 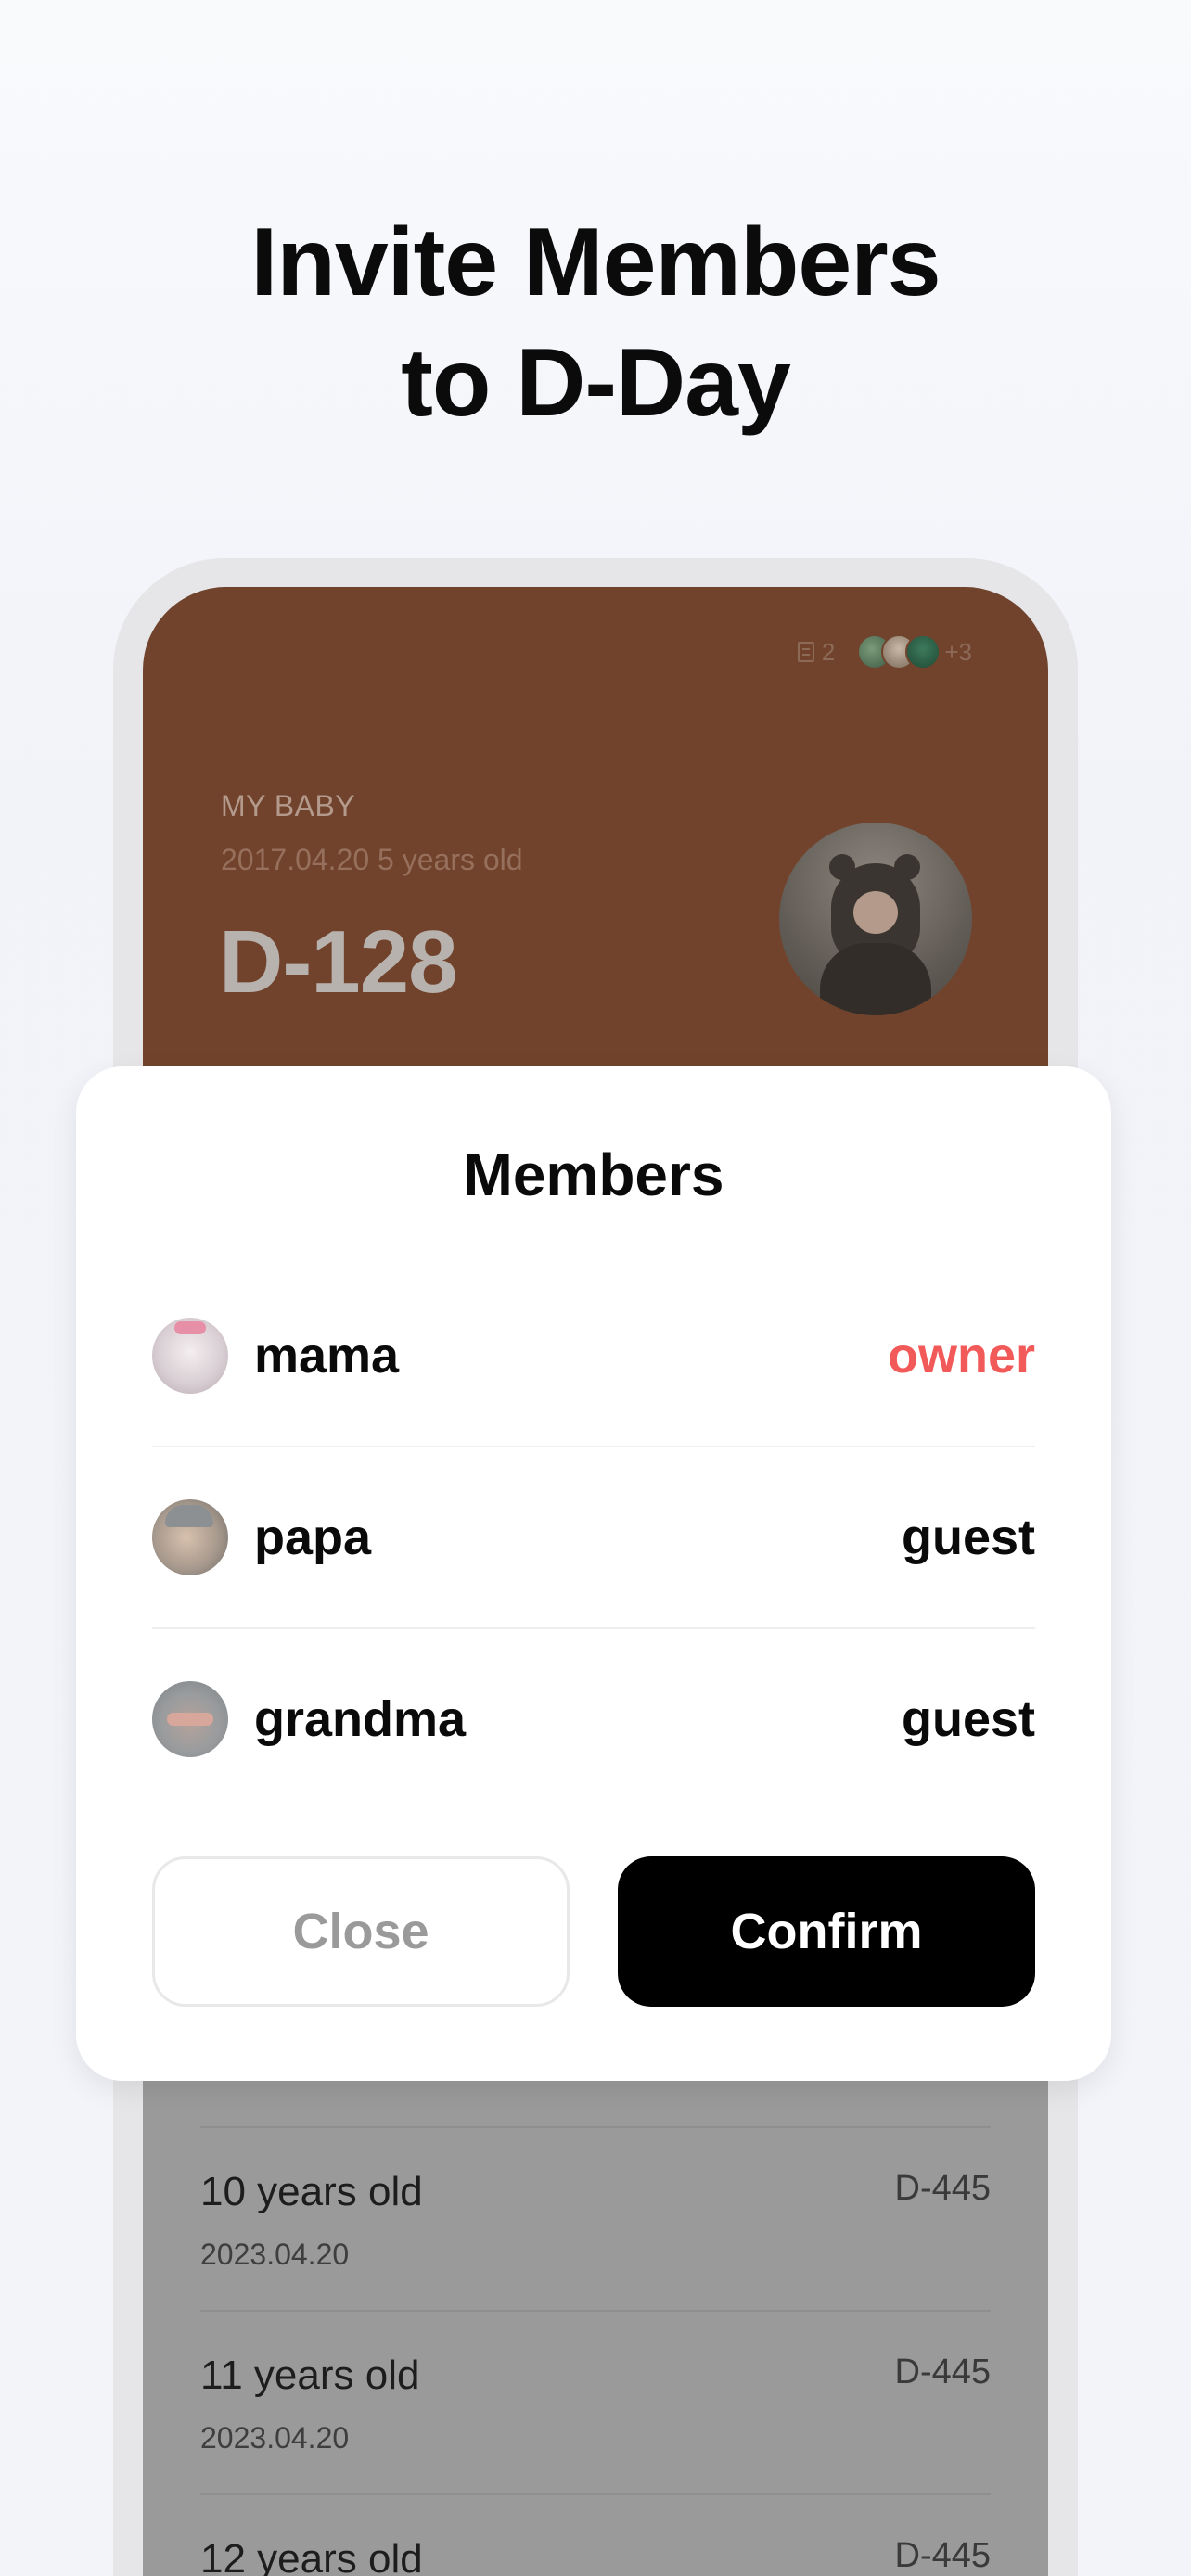 What do you see at coordinates (361, 1931) in the screenshot?
I see `close-button: Close` at bounding box center [361, 1931].